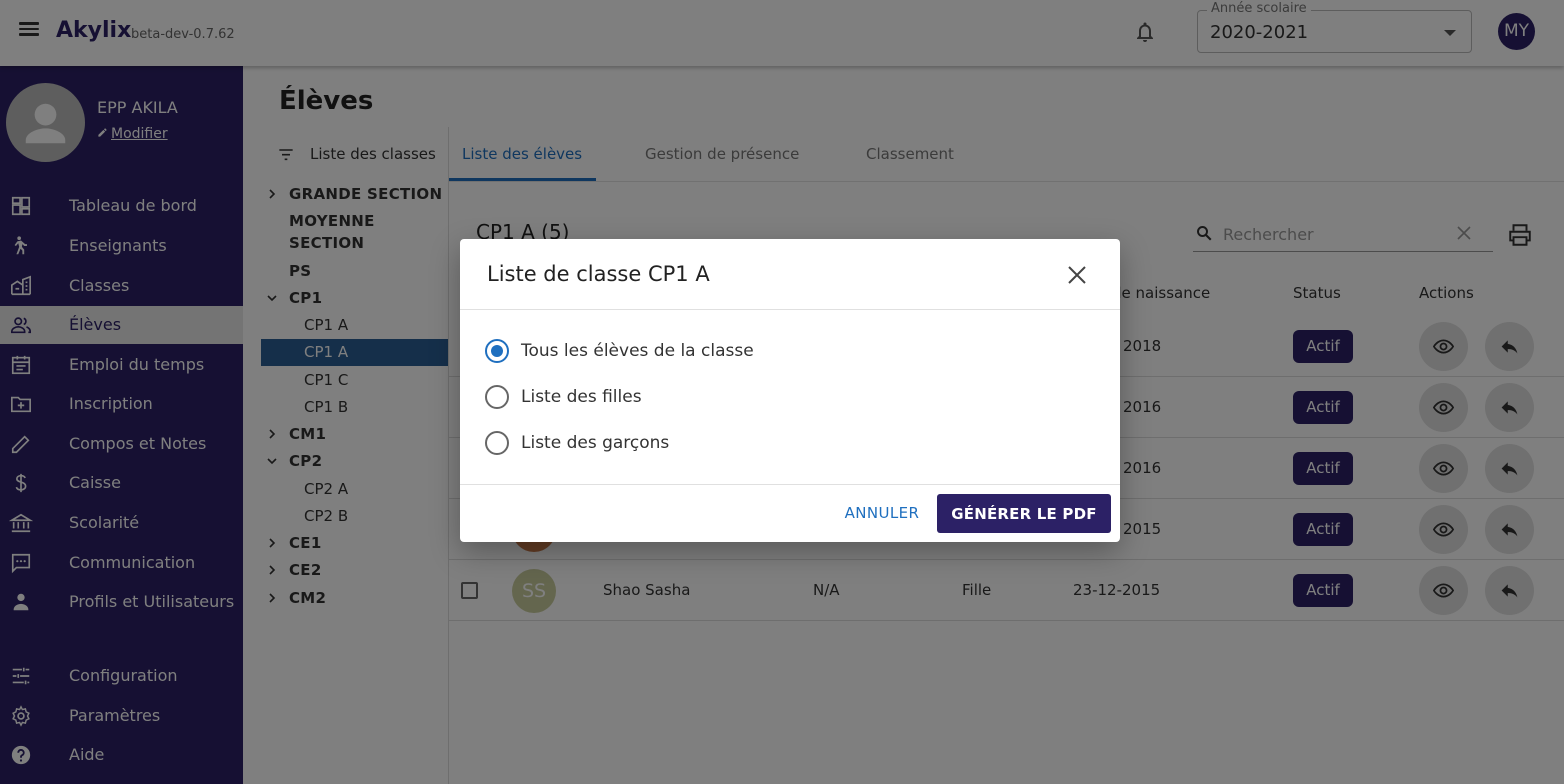  What do you see at coordinates (595, 443) in the screenshot?
I see `radio-label: Liste des garçons` at bounding box center [595, 443].